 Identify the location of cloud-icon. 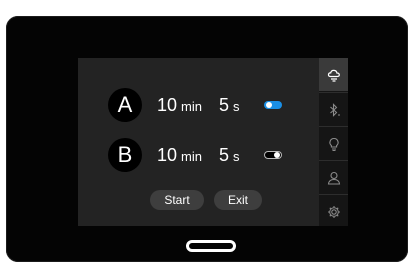
(333, 75).